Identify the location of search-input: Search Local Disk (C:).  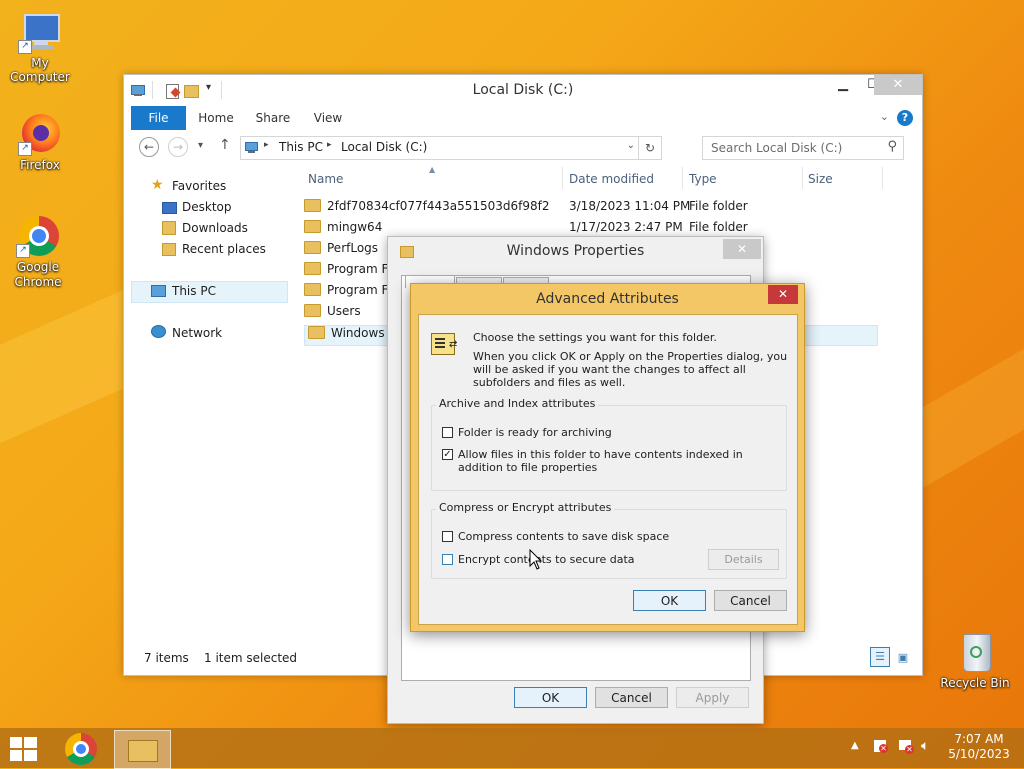
(776, 148).